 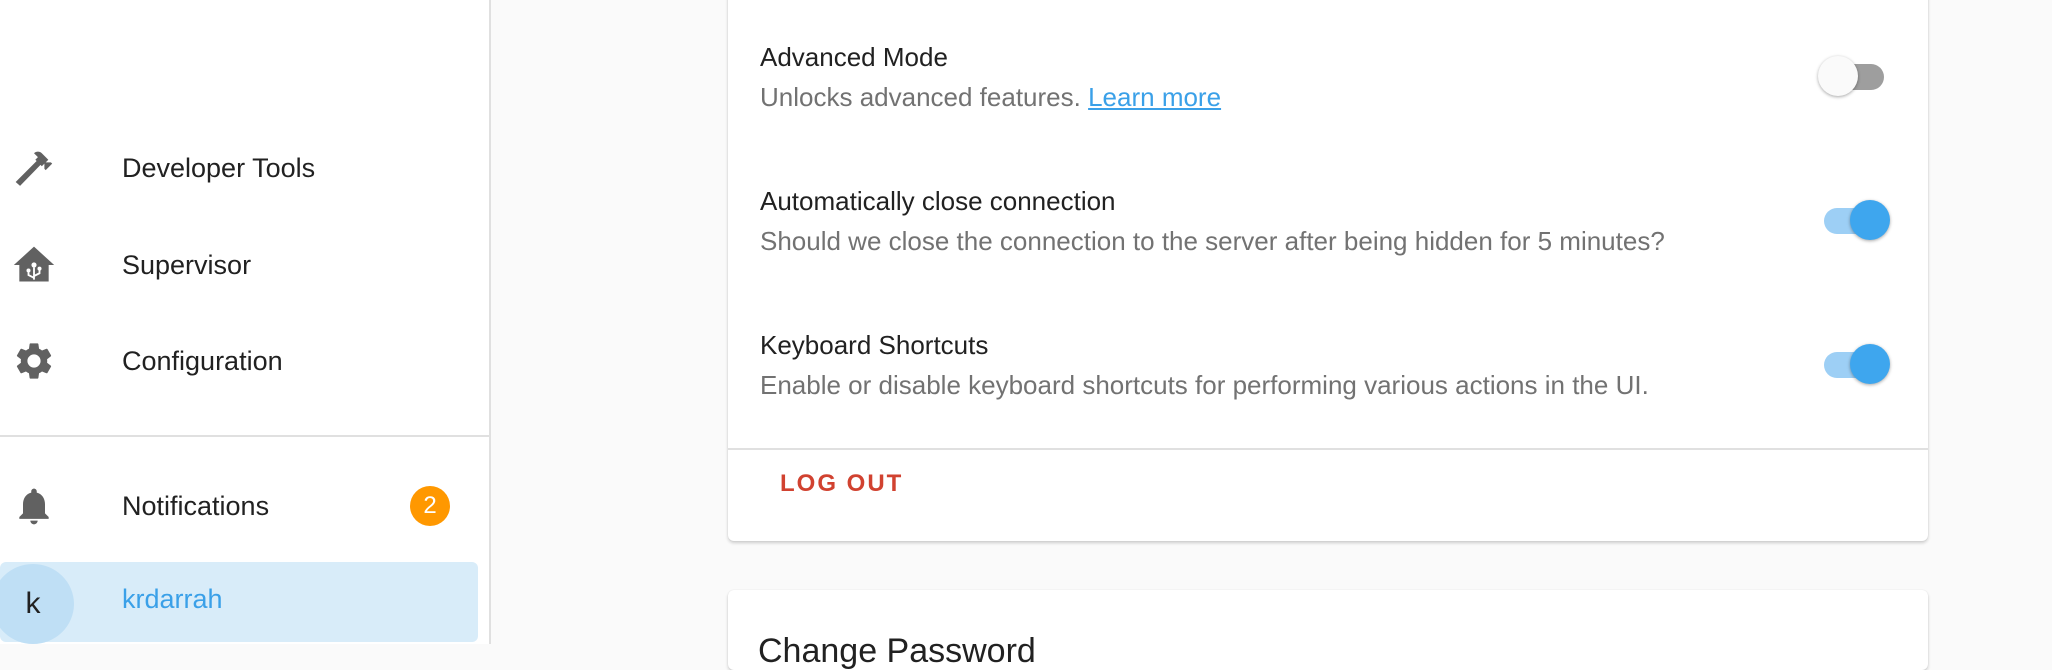 I want to click on advanced-mode-toggle, so click(x=1851, y=75).